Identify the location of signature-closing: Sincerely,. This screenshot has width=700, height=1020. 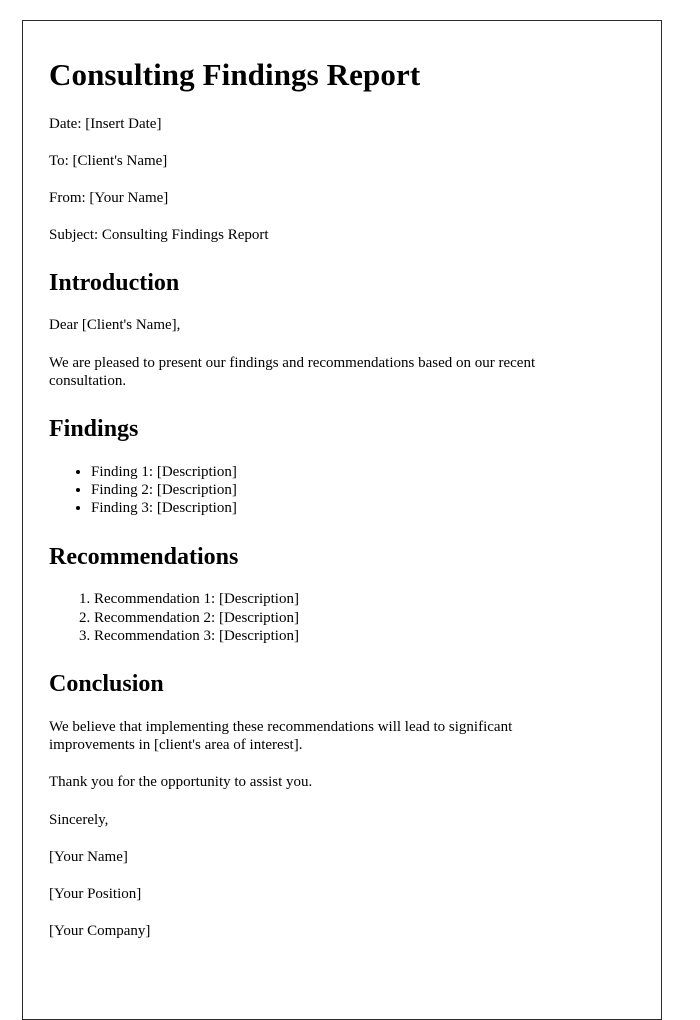
(79, 819).